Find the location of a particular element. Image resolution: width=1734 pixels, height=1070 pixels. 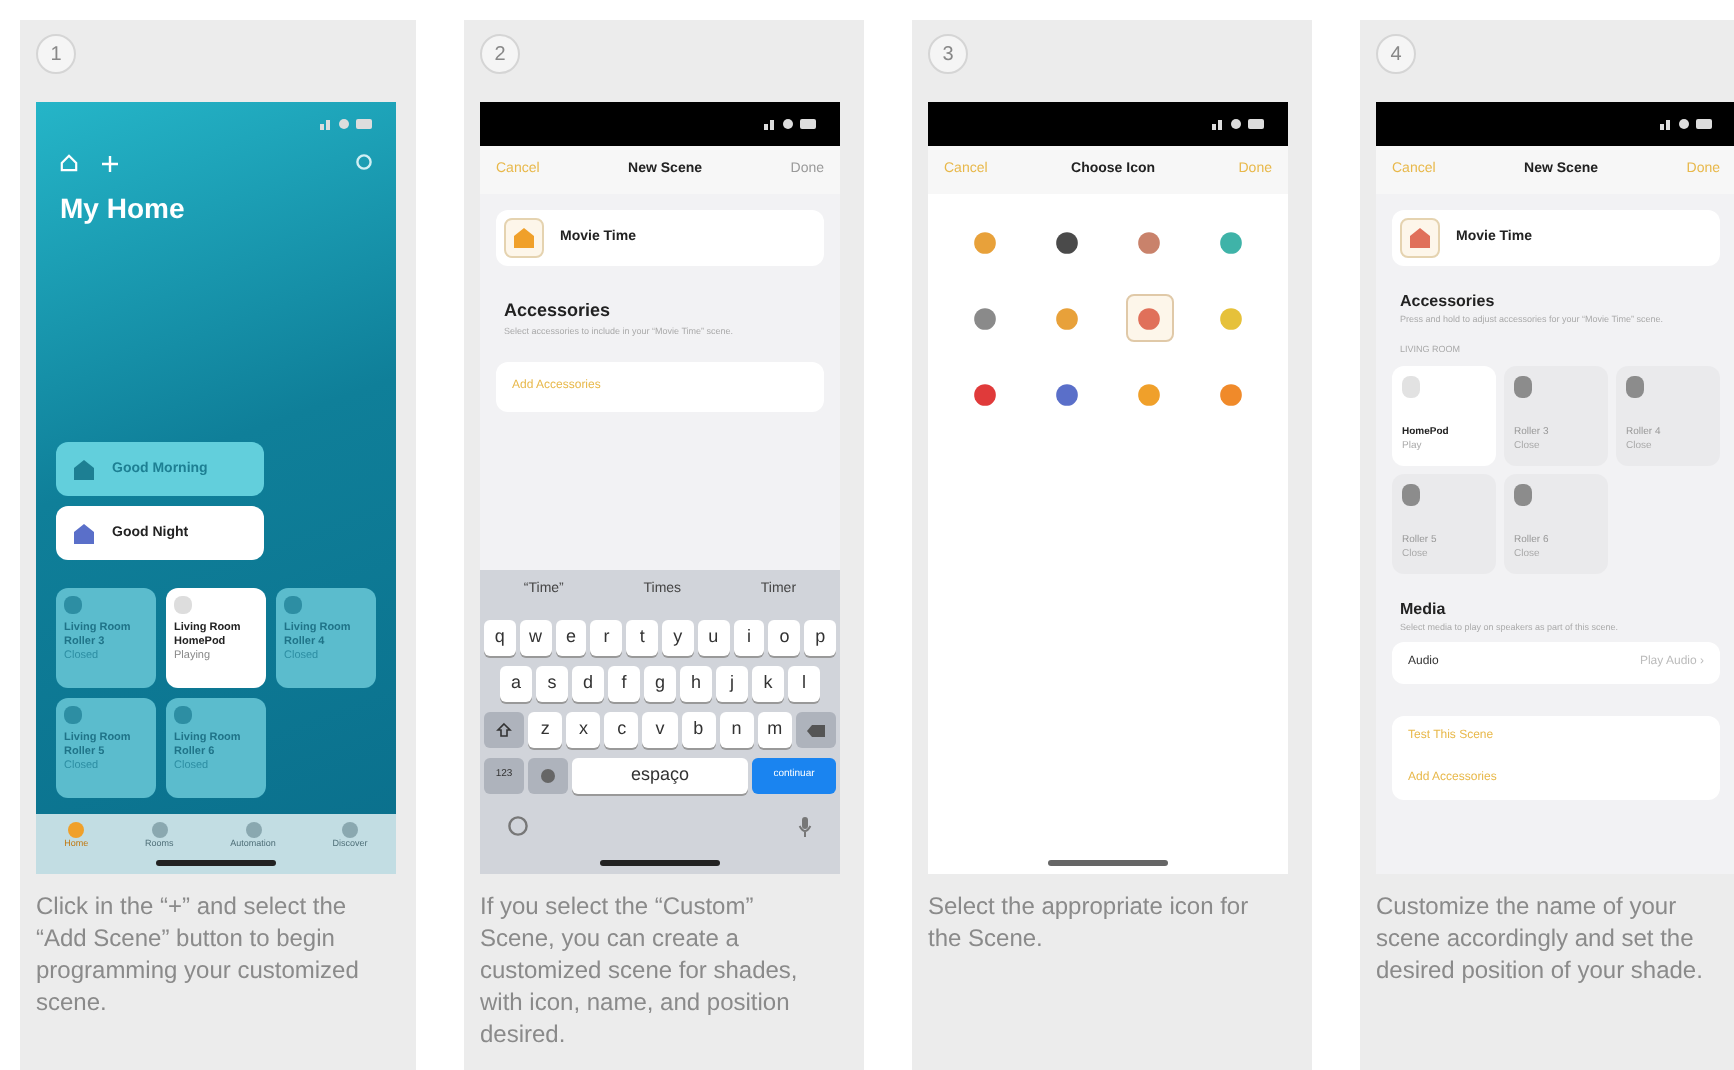

delete-key is located at coordinates (815, 730).